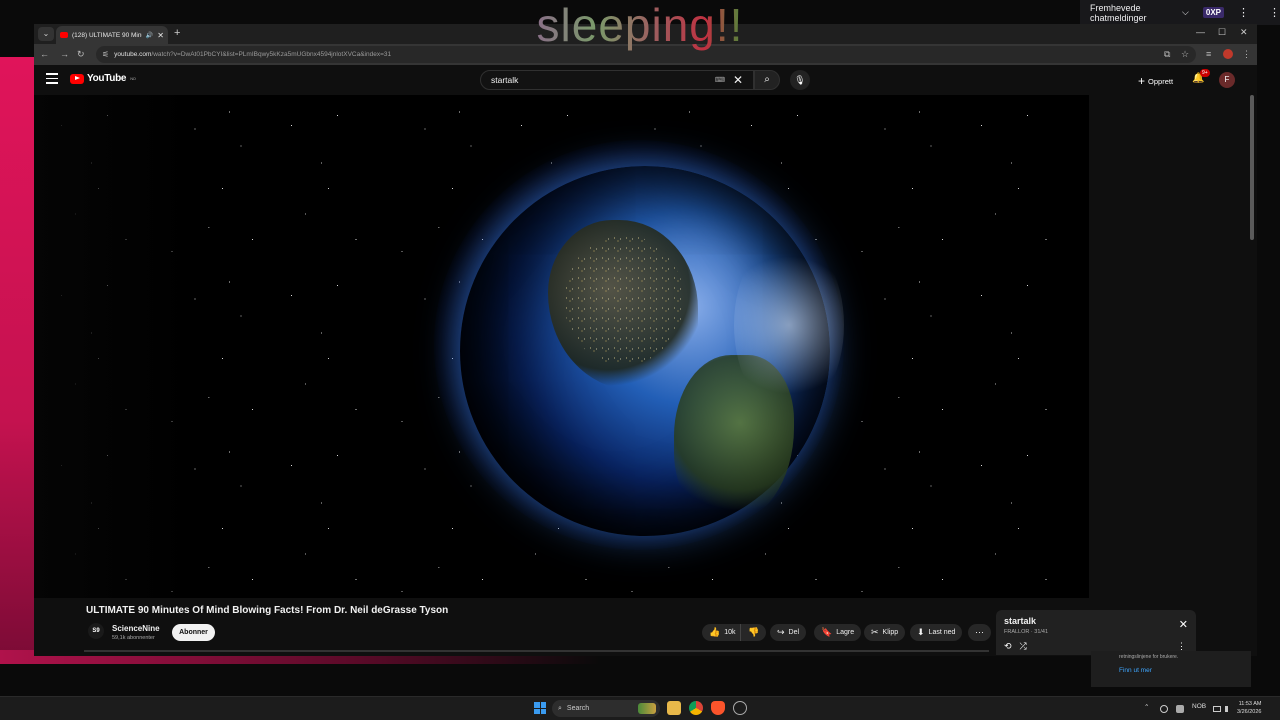 This screenshot has height=720, width=1280. I want to click on search-value: startalk, so click(505, 80).